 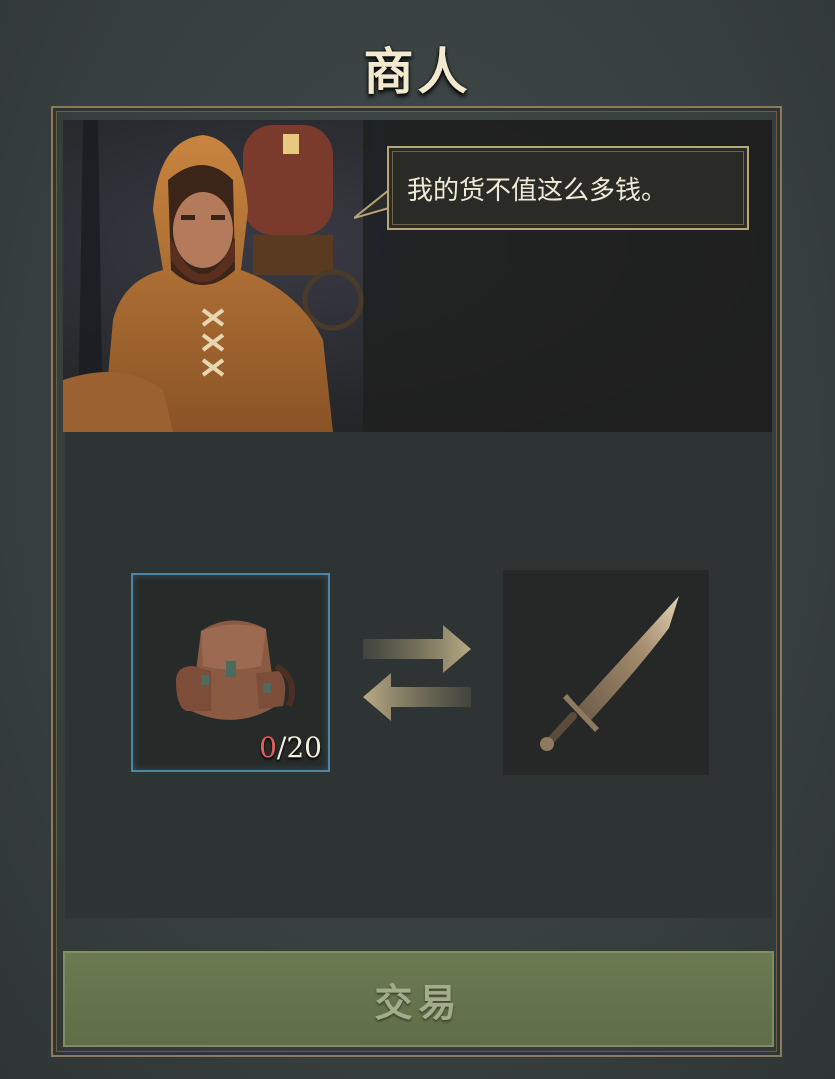 I want to click on speech-bubble: 我的货不值这么多钱。, so click(x=568, y=188).